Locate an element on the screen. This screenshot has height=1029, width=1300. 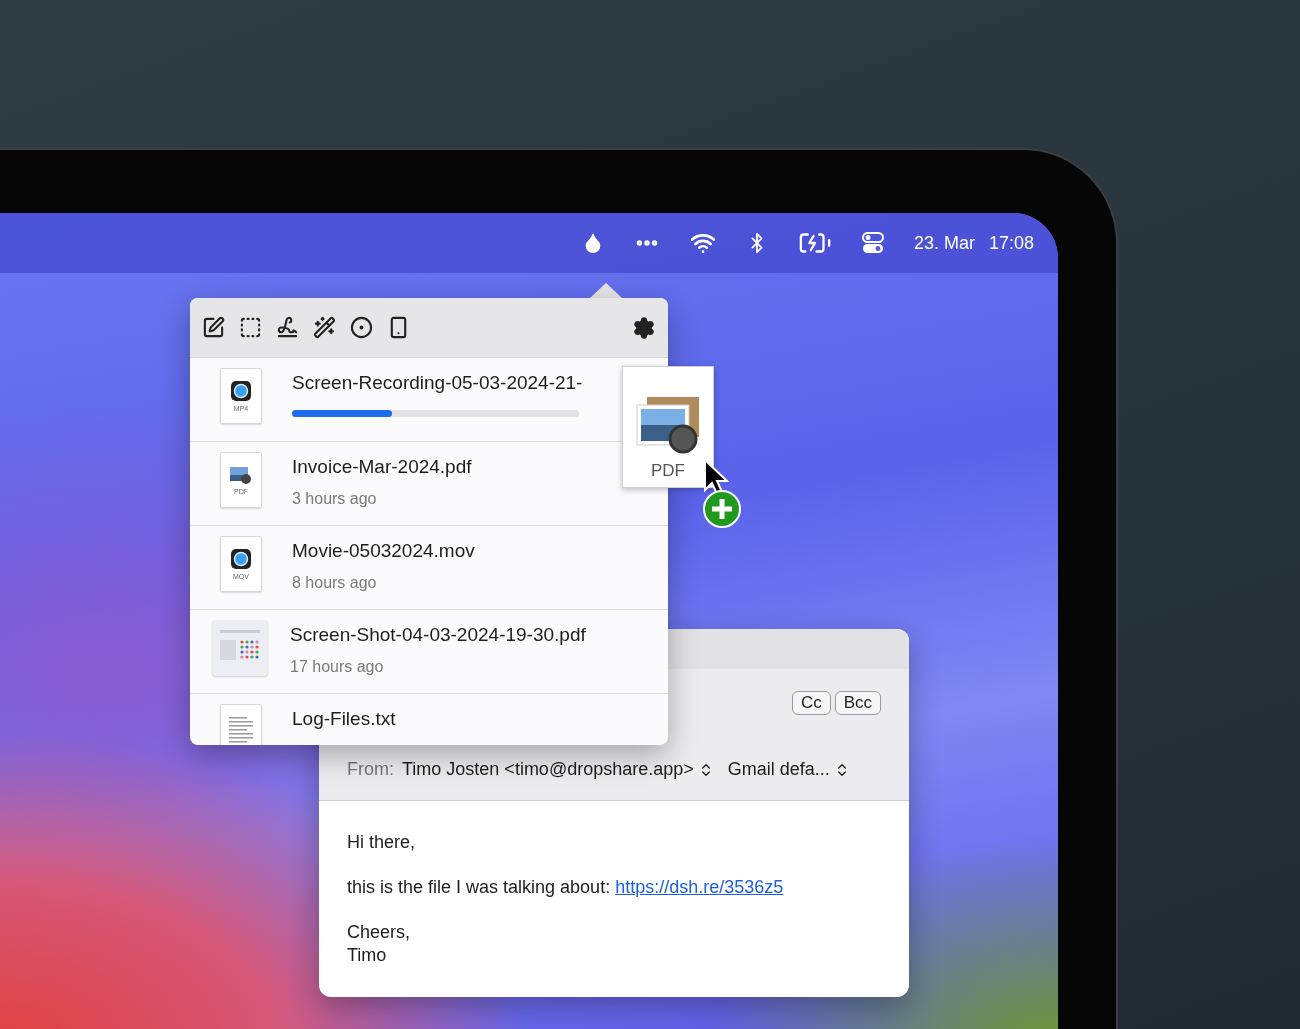
message-text: this is the file I was talking about: https://dsh.re/3536z5 is located at coordinates (566, 887).